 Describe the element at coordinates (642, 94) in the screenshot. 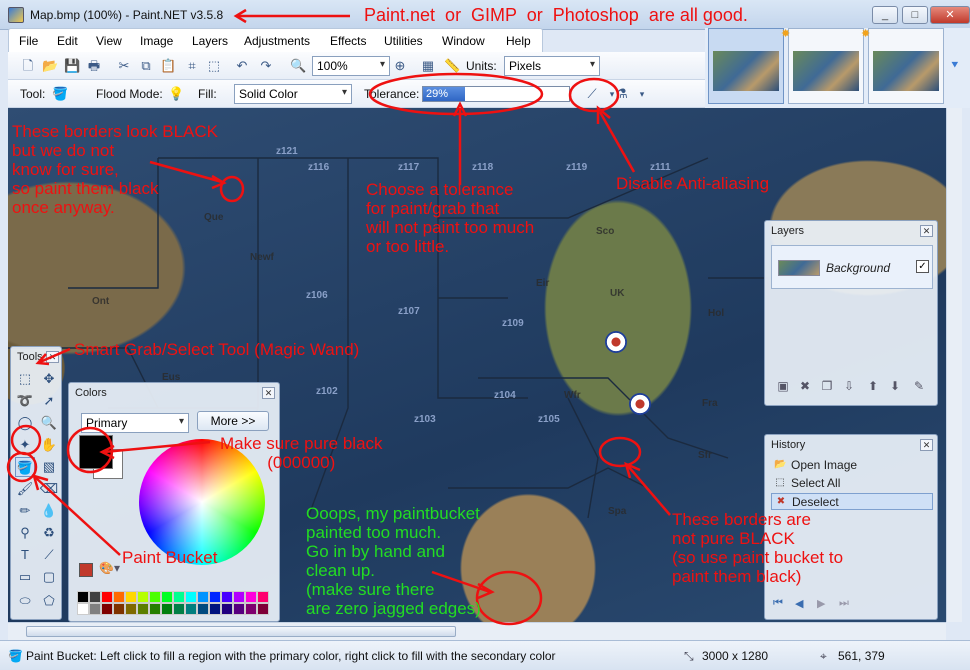

I see `chevron-down-icon: ▾` at that location.